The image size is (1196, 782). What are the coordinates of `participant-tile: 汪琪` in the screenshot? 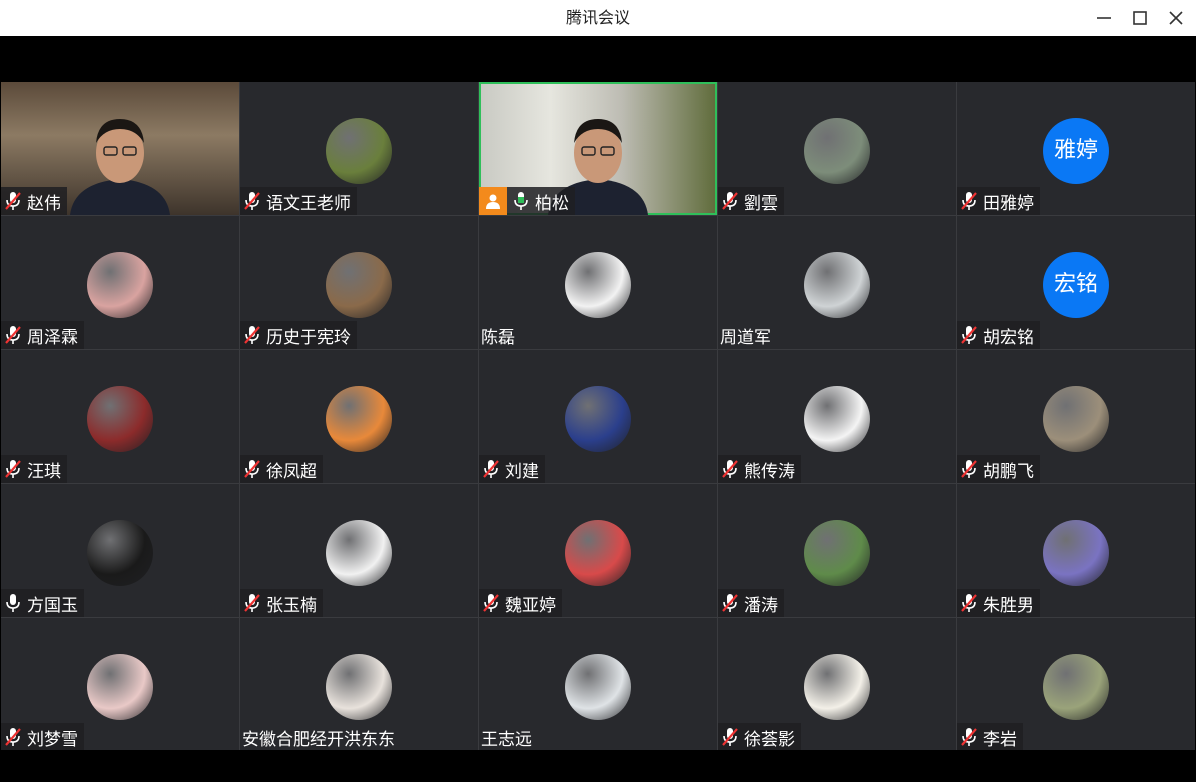 It's located at (120, 416).